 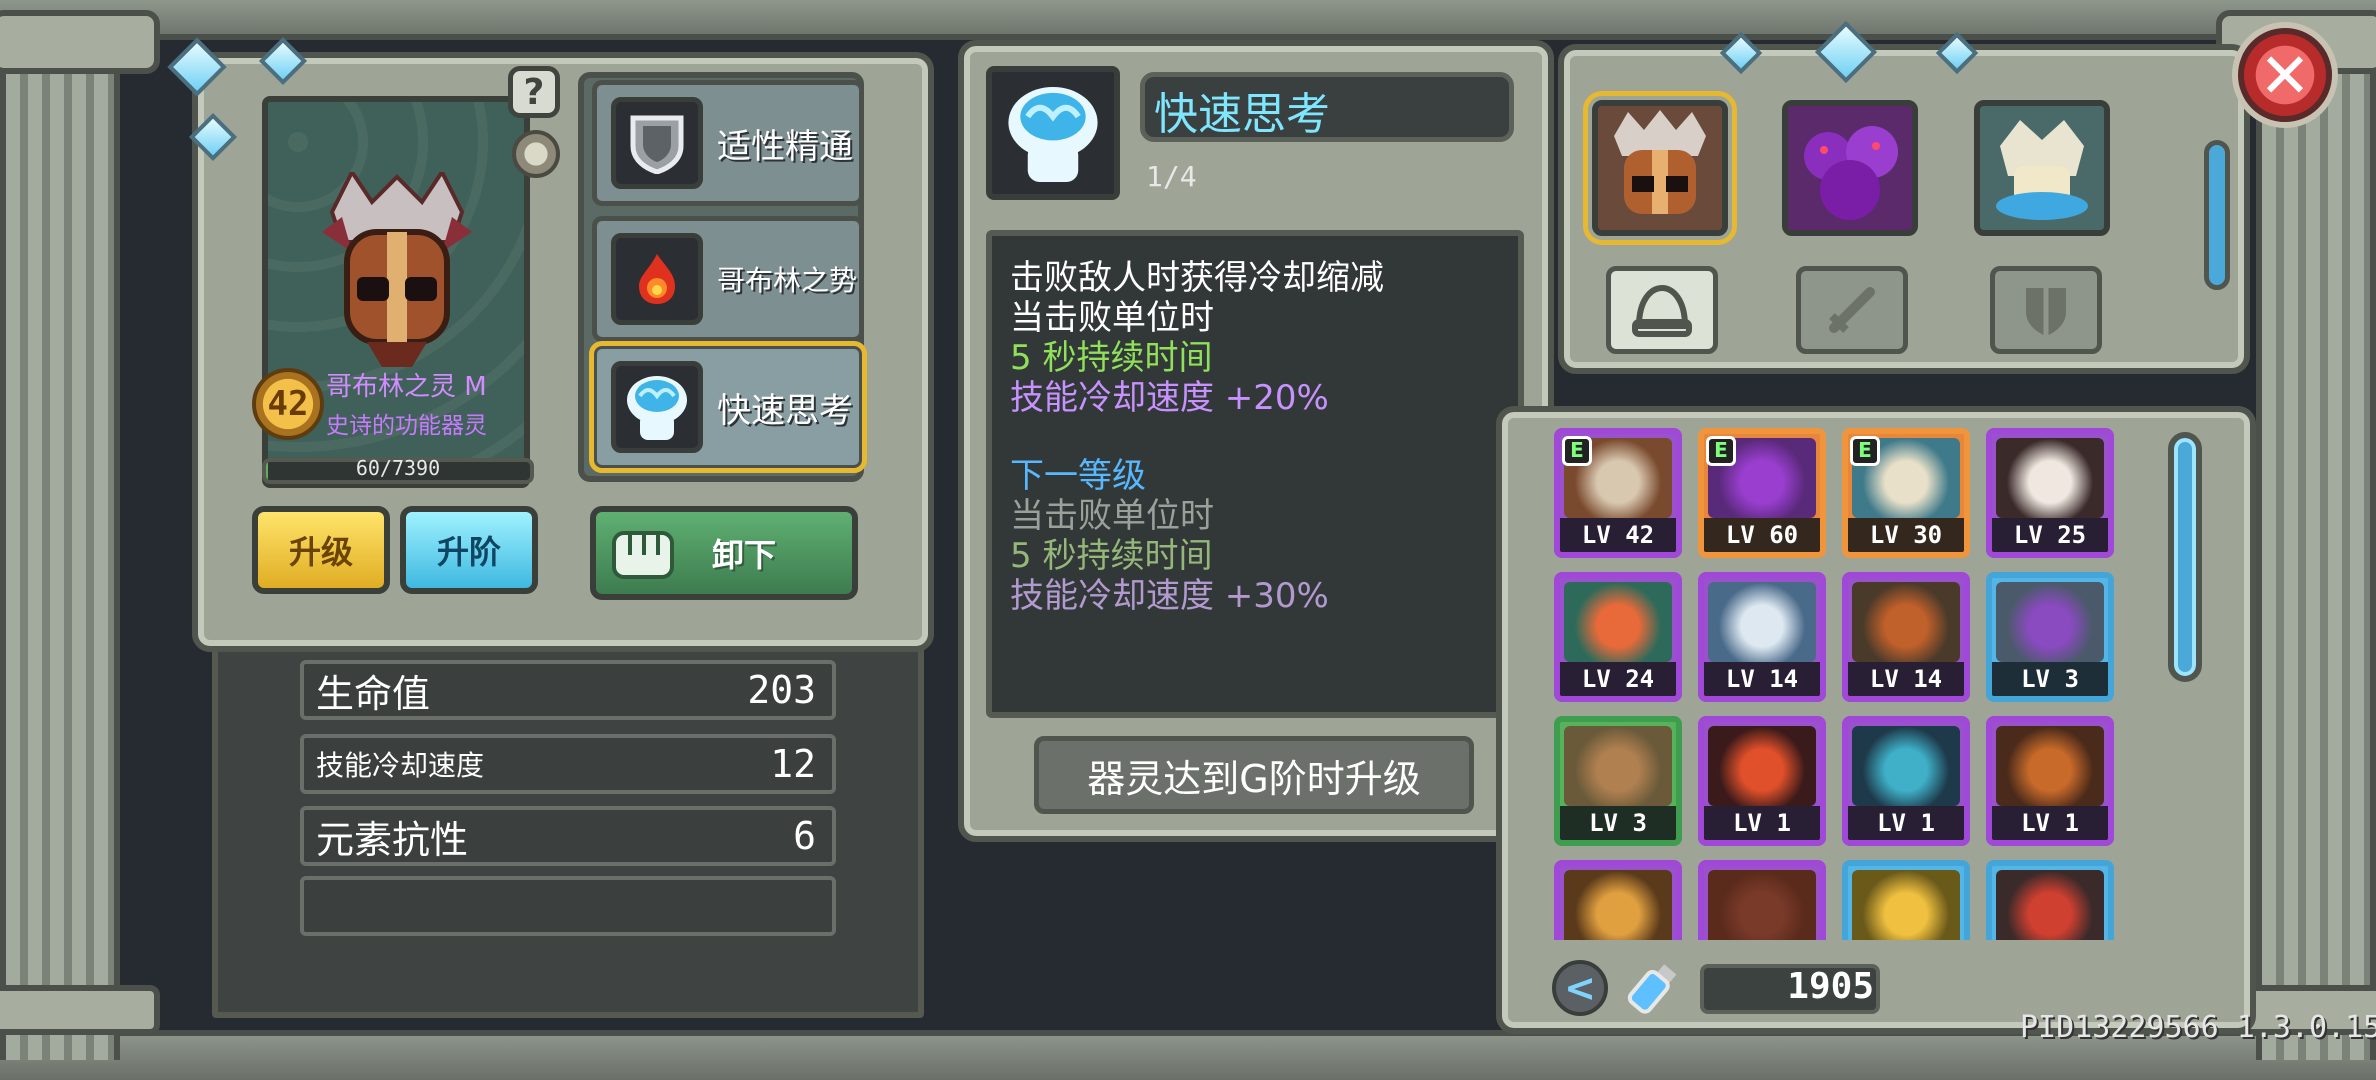 I want to click on brain-icon, so click(x=1053, y=133).